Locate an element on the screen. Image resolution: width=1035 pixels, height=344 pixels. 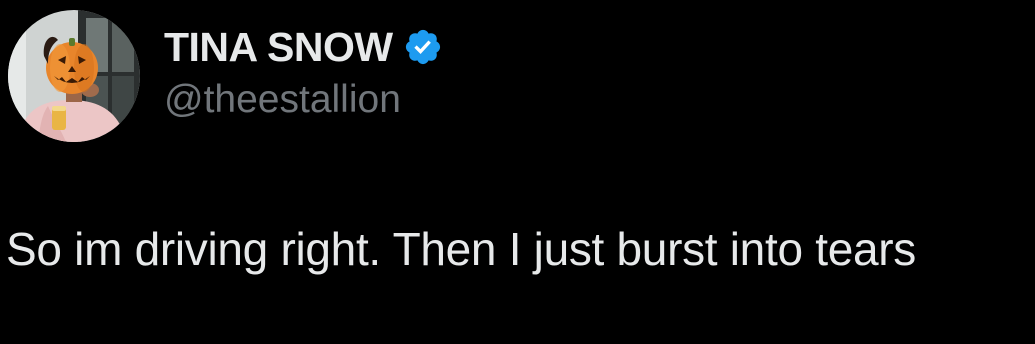
avatar is located at coordinates (74, 76).